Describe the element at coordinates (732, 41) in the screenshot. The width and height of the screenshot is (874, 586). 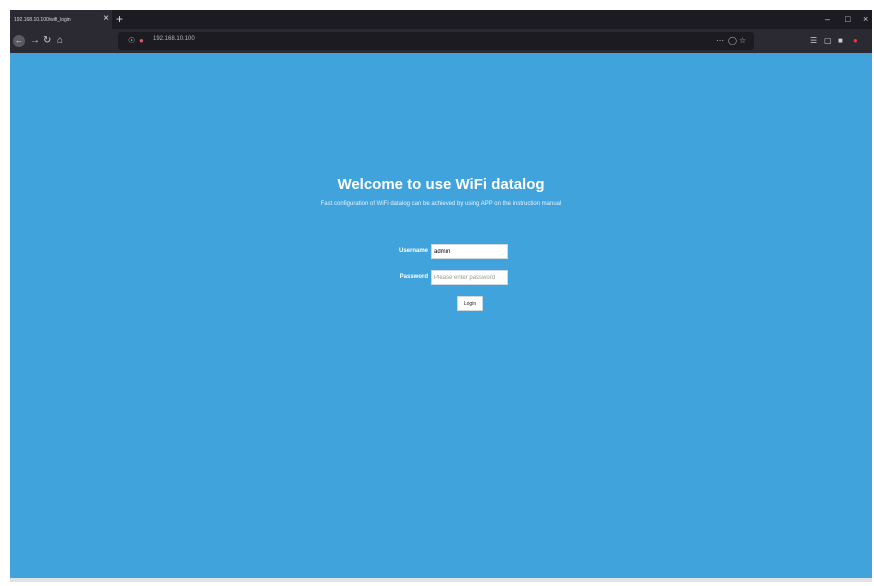
I see `pocket-icon: ◯` at that location.